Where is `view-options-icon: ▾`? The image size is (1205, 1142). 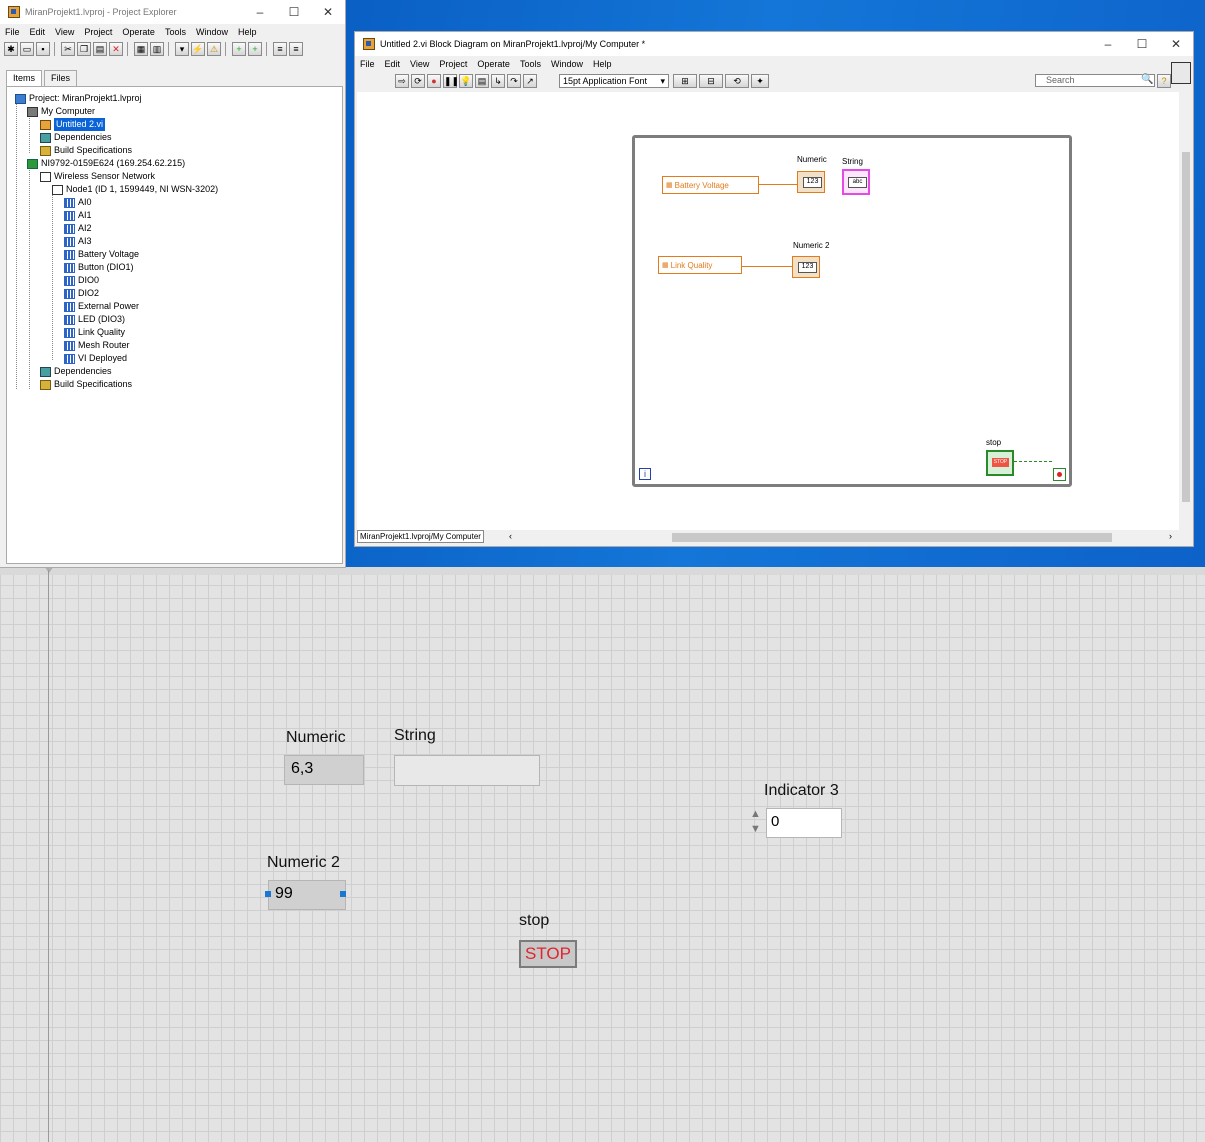 view-options-icon: ▾ is located at coordinates (182, 49).